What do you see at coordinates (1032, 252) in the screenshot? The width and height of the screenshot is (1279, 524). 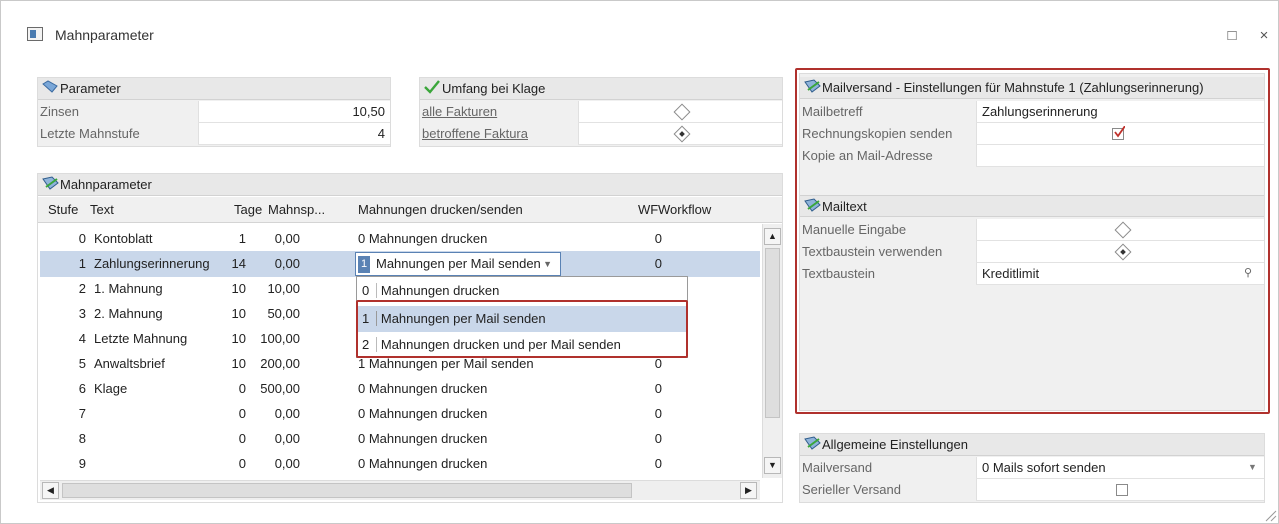 I see `mailtext-row-textbaustein-verwenden: Textbaustein verwenden` at bounding box center [1032, 252].